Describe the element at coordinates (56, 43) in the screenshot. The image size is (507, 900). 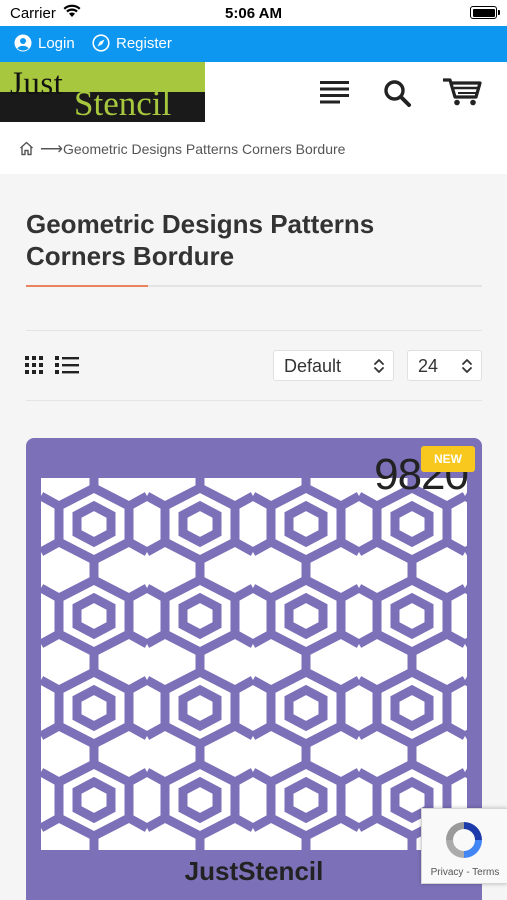
I see `login-label: Login` at that location.